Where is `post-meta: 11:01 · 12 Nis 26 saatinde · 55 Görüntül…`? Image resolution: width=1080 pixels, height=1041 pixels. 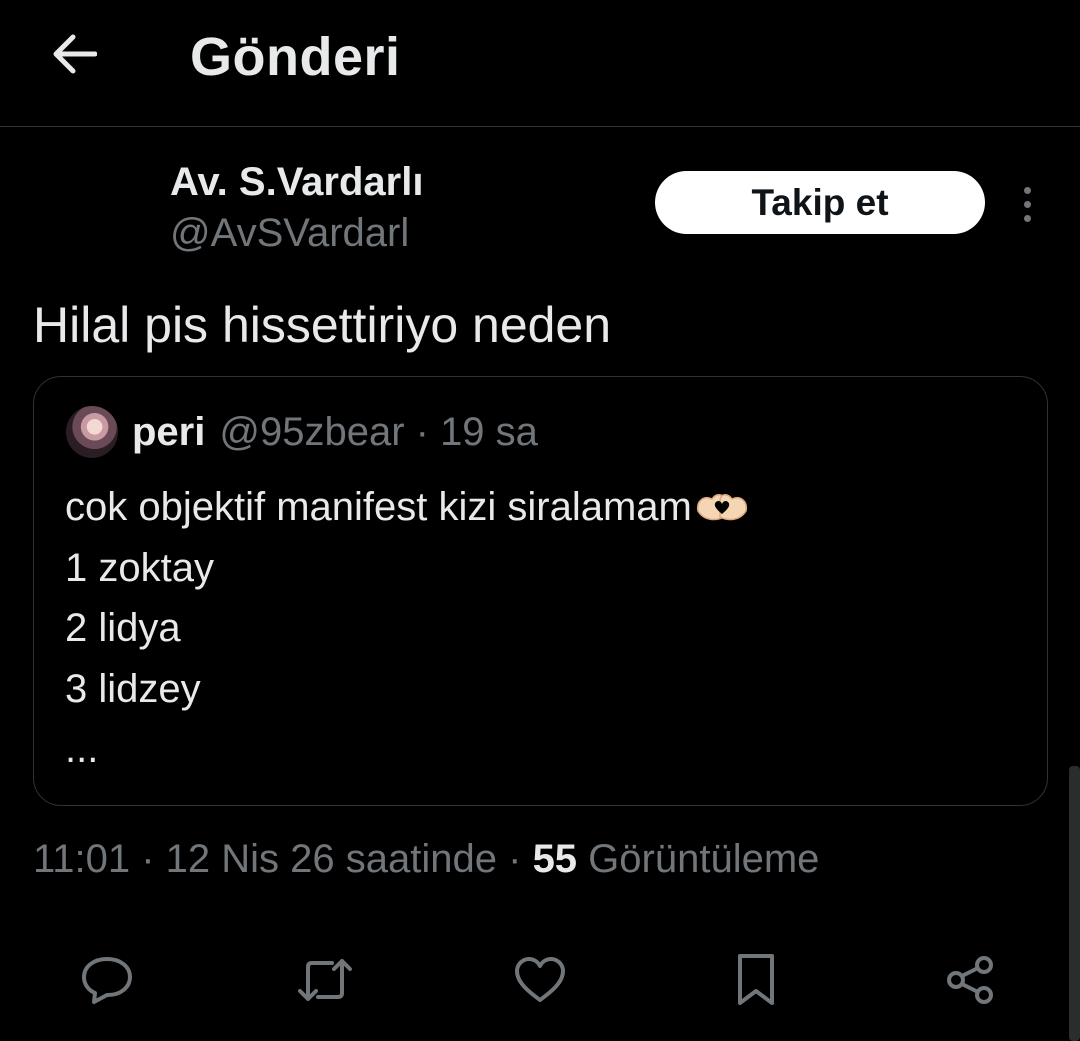
post-meta: 11:01 · 12 Nis 26 saatinde · 55 Görüntül… is located at coordinates (426, 859).